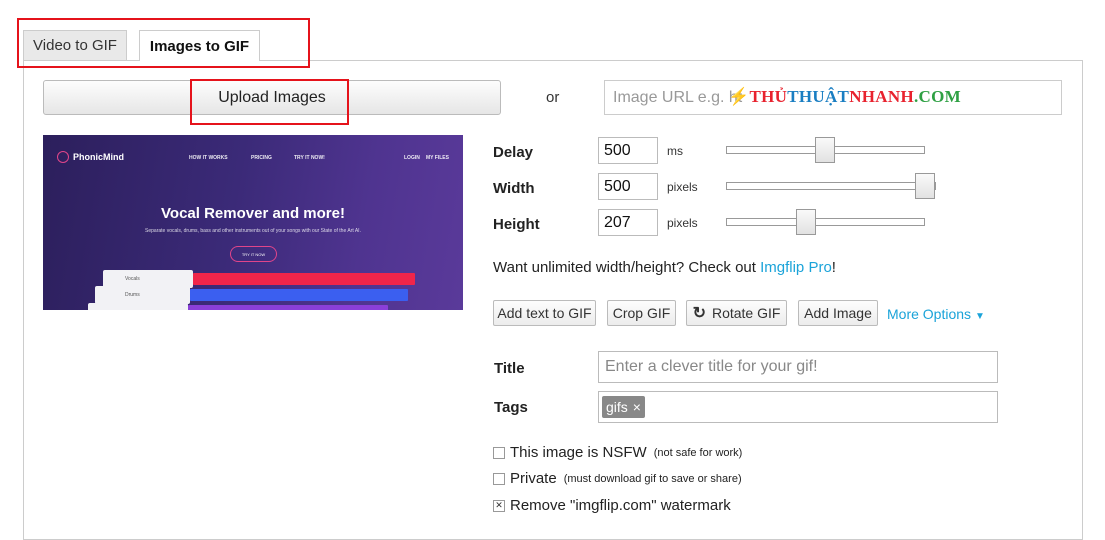 The image size is (1105, 540). I want to click on lightning-icon: ⚡, so click(739, 96).